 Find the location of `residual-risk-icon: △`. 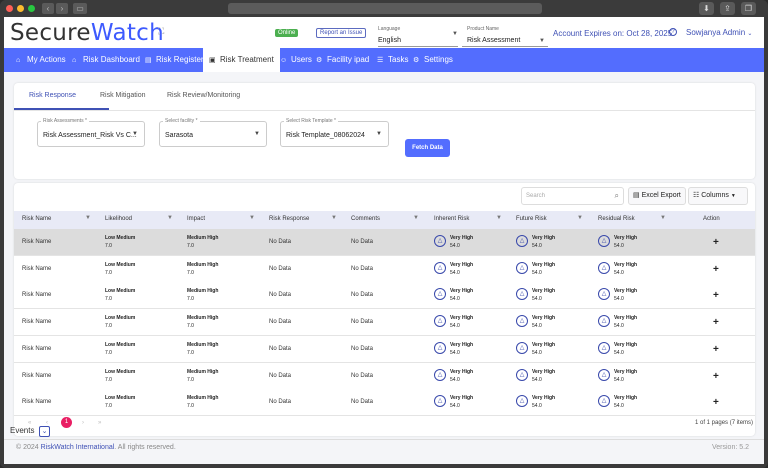

residual-risk-icon: △ is located at coordinates (604, 321).